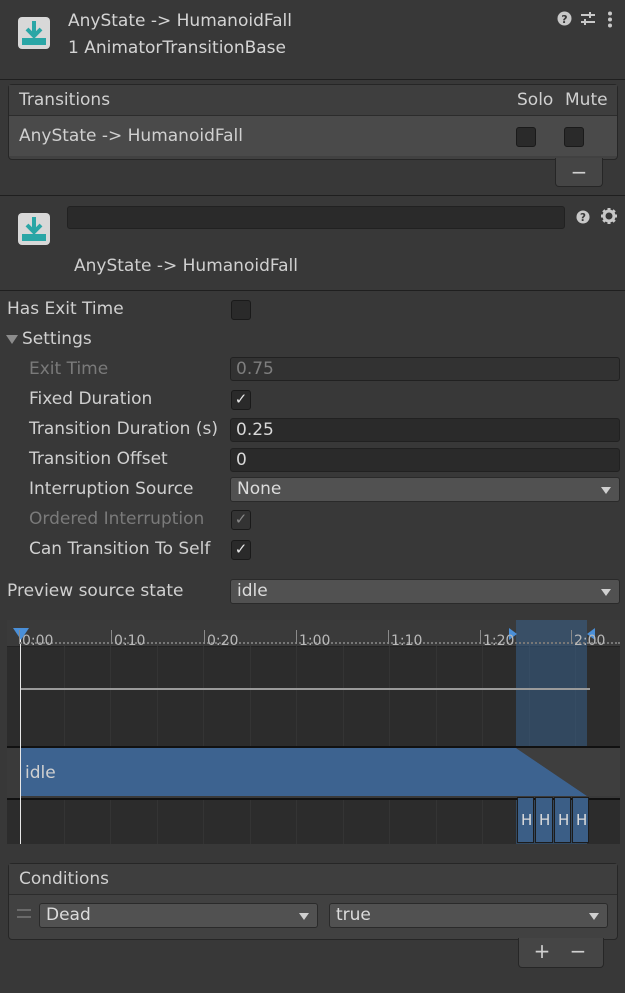  I want to click on fixed-duration-checkbox: ✓, so click(241, 400).